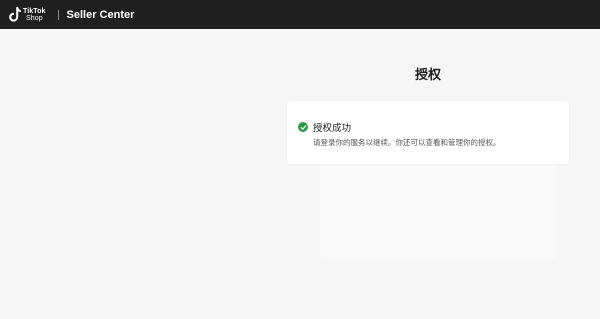  What do you see at coordinates (407, 142) in the screenshot?
I see `status-card-description: 请登录你的服务以继续。你还可以查看和管理你的授权。` at bounding box center [407, 142].